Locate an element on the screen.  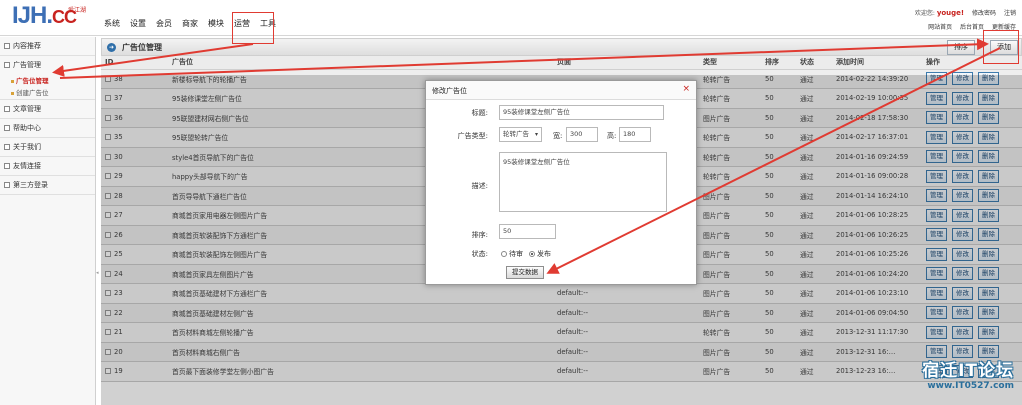
width-label: 宽: is located at coordinates (558, 136).